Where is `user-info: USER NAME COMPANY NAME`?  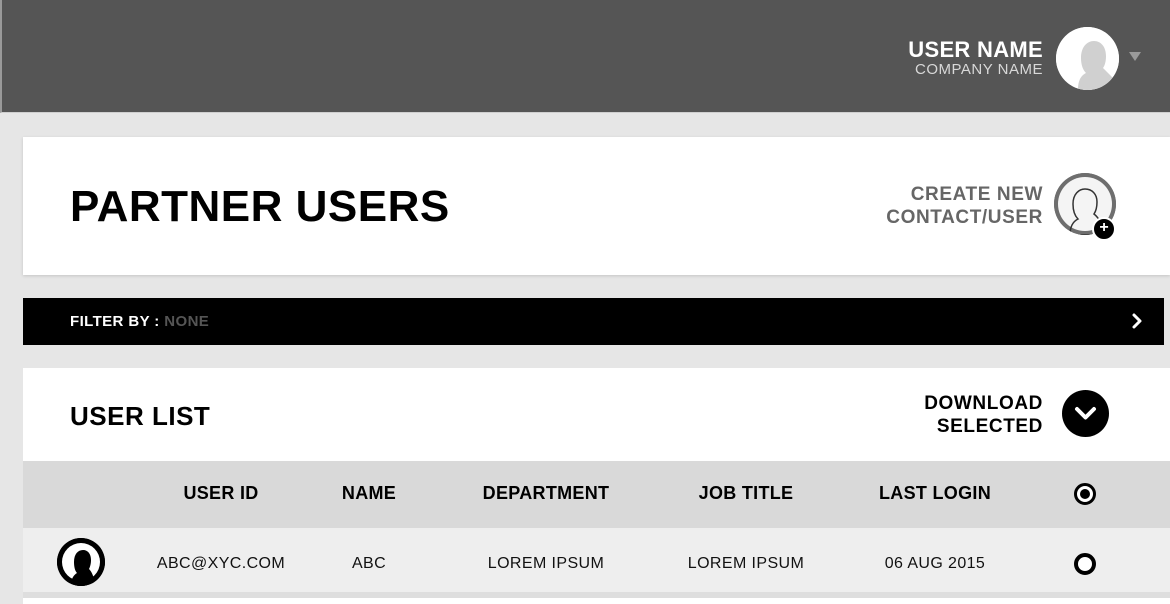 user-info: USER NAME COMPANY NAME is located at coordinates (975, 58).